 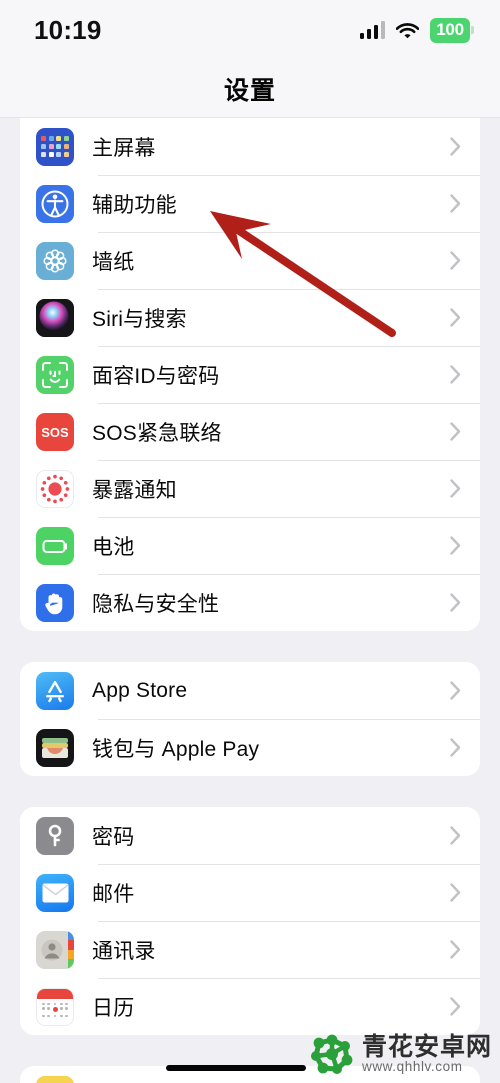 I want to click on battery-percent-label: 100, so click(x=450, y=29).